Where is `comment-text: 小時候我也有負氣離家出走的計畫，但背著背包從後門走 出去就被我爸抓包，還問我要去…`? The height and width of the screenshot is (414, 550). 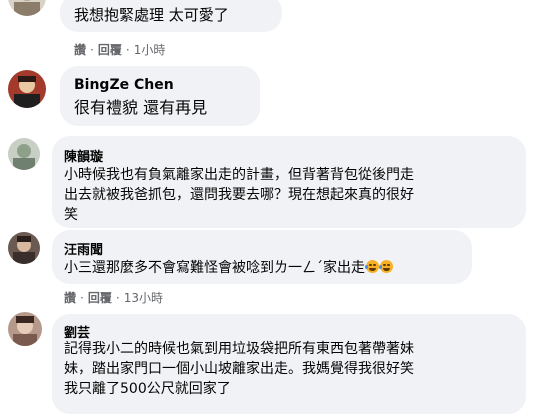 comment-text: 小時候我也有負氣離家出走的計畫，但背著背包從後門走 出去就被我爸抓包，還問我要去… is located at coordinates (239, 195).